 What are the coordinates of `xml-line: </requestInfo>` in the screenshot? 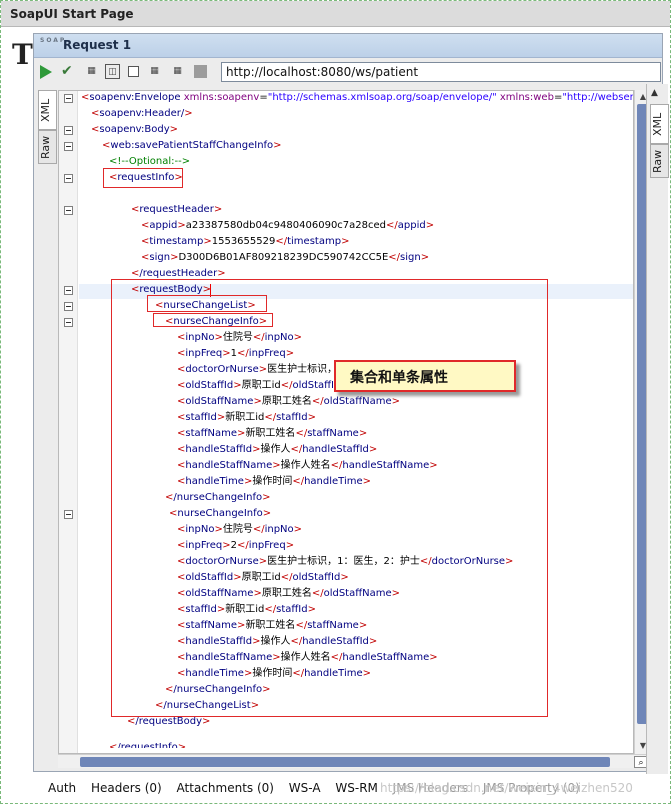 It's located at (148, 747).